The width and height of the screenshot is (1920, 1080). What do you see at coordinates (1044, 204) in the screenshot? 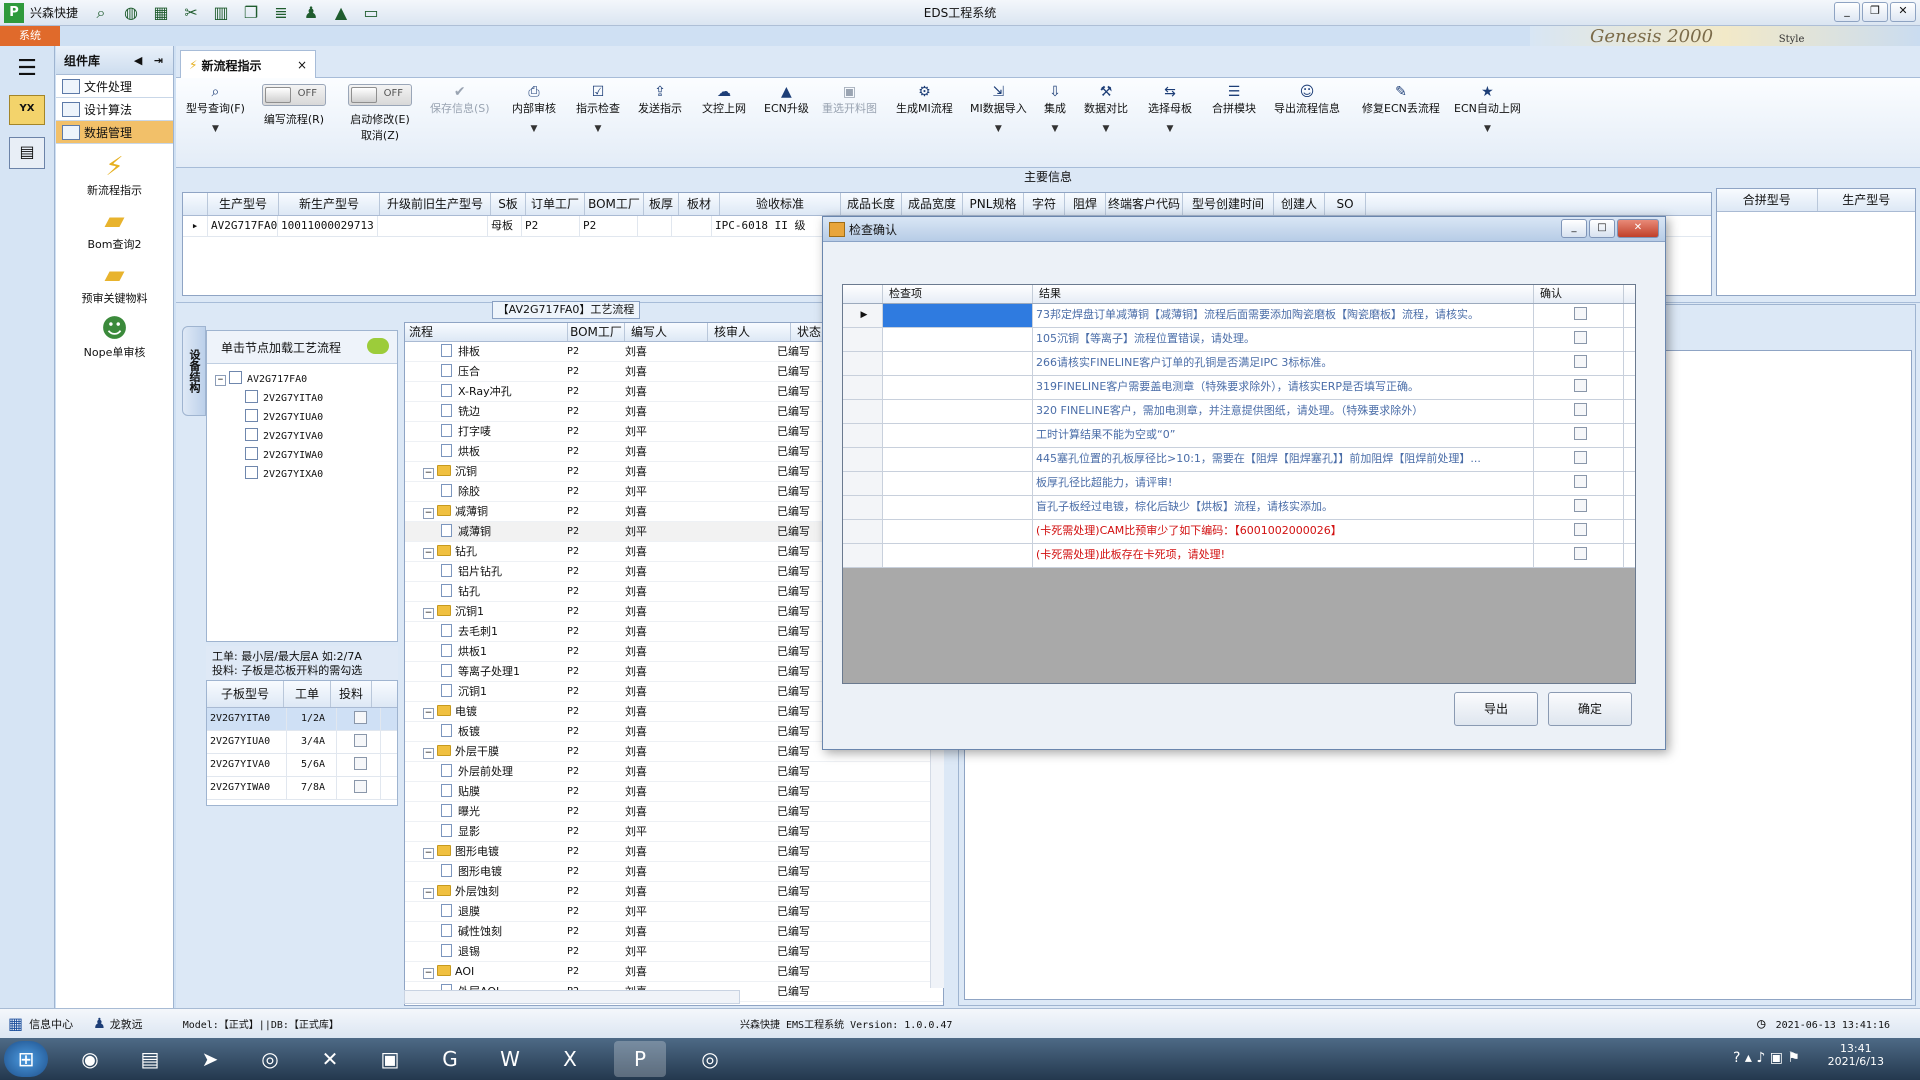
I see `column-header: 字符` at bounding box center [1044, 204].